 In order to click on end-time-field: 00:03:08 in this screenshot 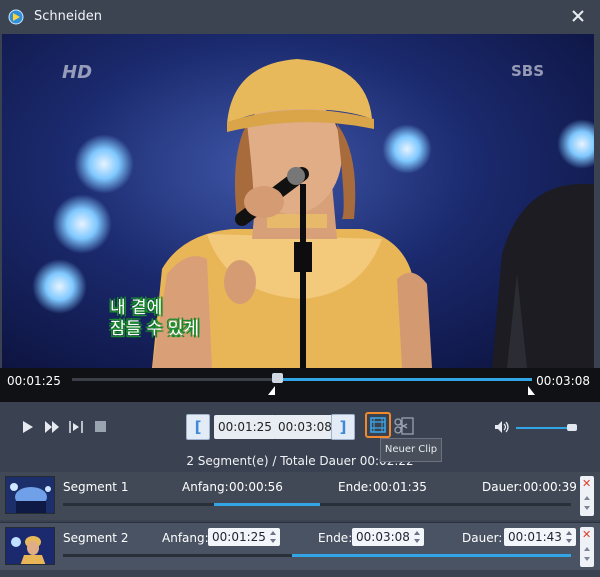, I will do `click(305, 427)`.